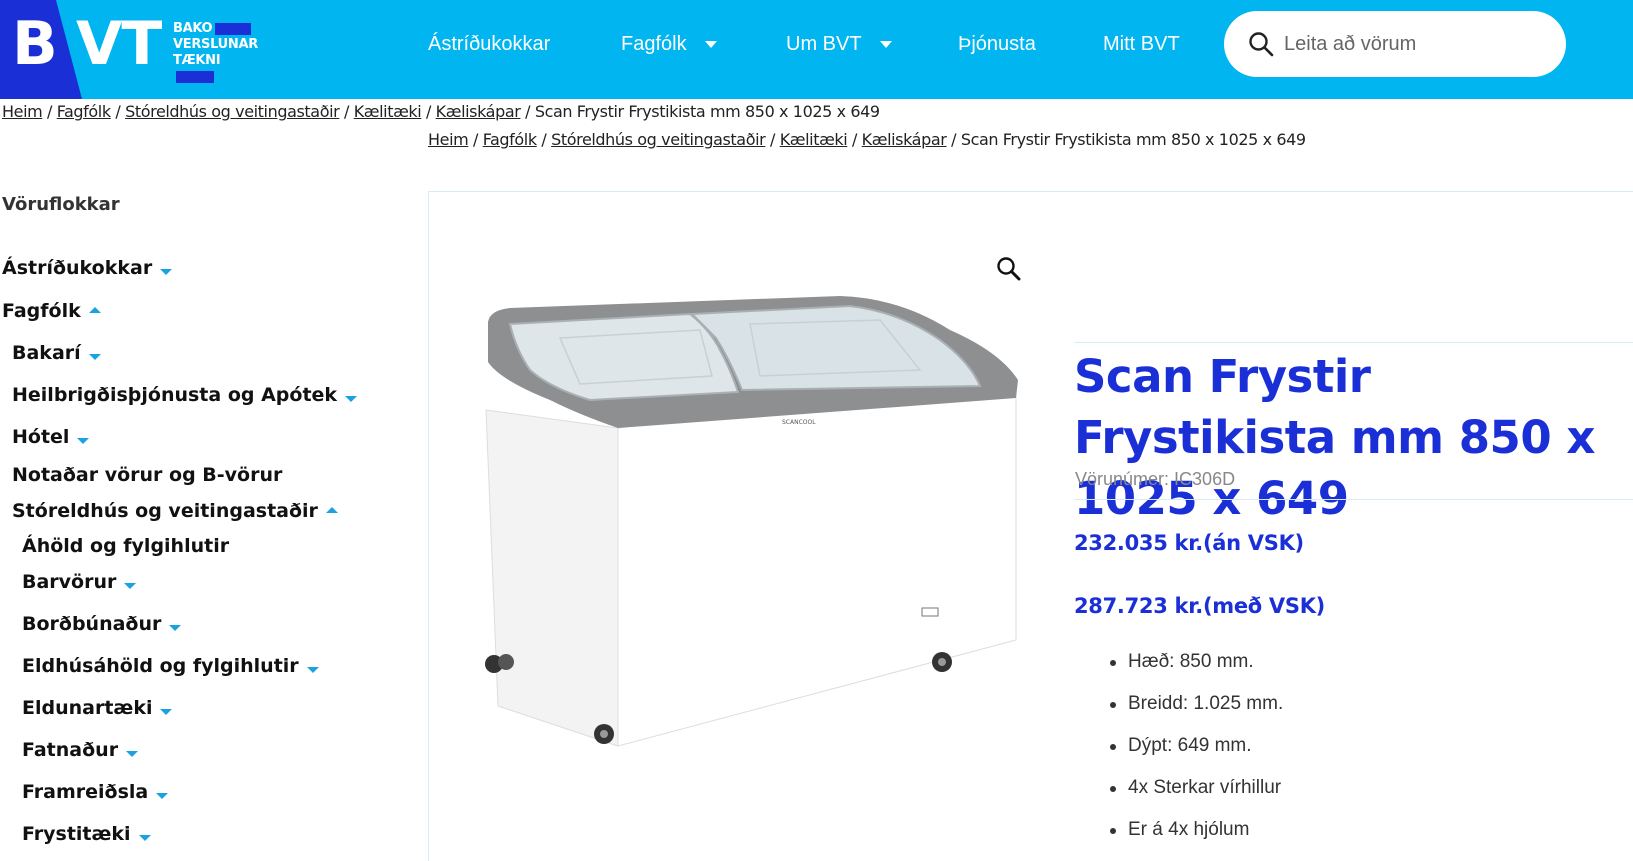 This screenshot has width=1633, height=861. I want to click on nav-label: Mitt BVT, so click(1141, 44).